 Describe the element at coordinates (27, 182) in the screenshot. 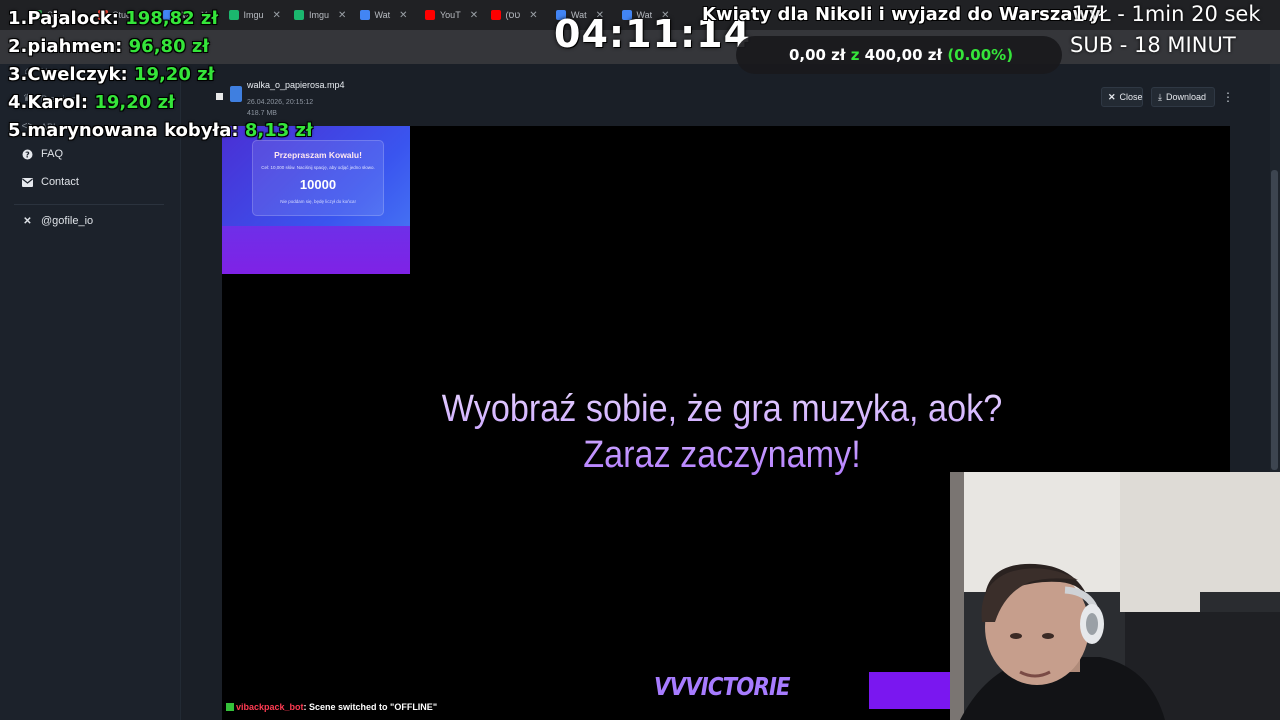

I see `mail-icon` at that location.